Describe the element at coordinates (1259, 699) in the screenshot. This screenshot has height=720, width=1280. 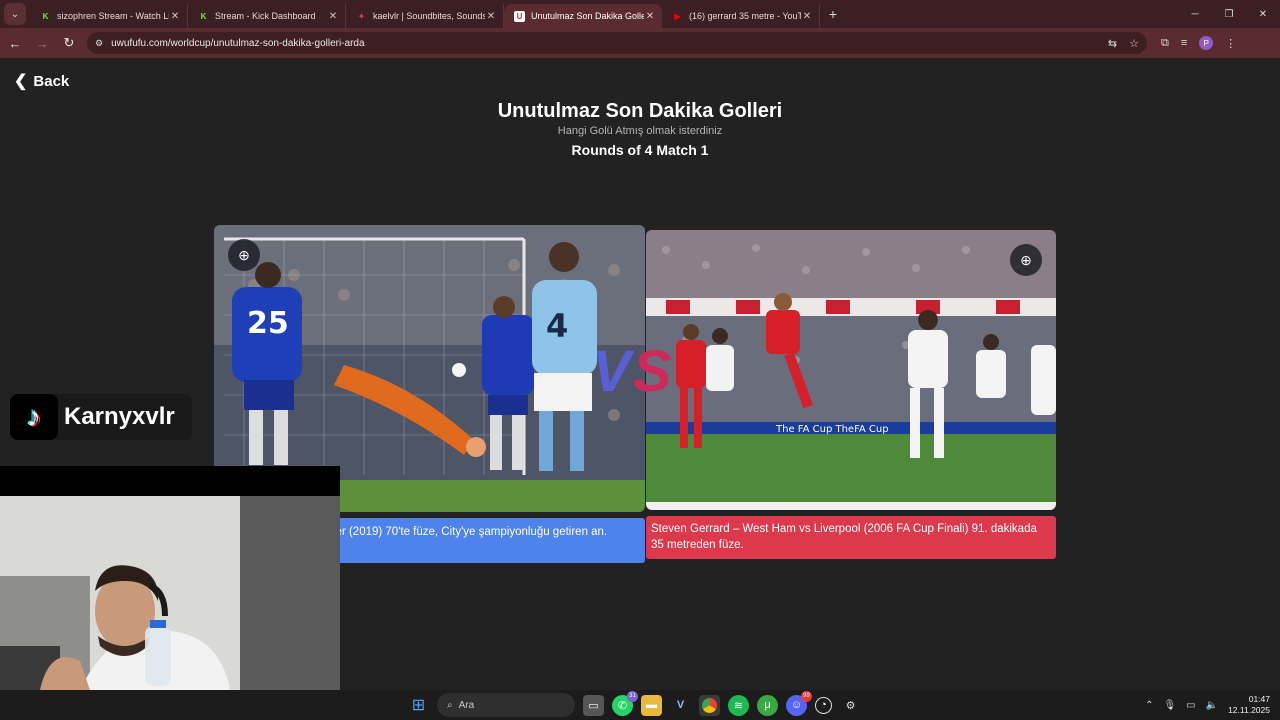
I see `clock-time: 01:47` at that location.